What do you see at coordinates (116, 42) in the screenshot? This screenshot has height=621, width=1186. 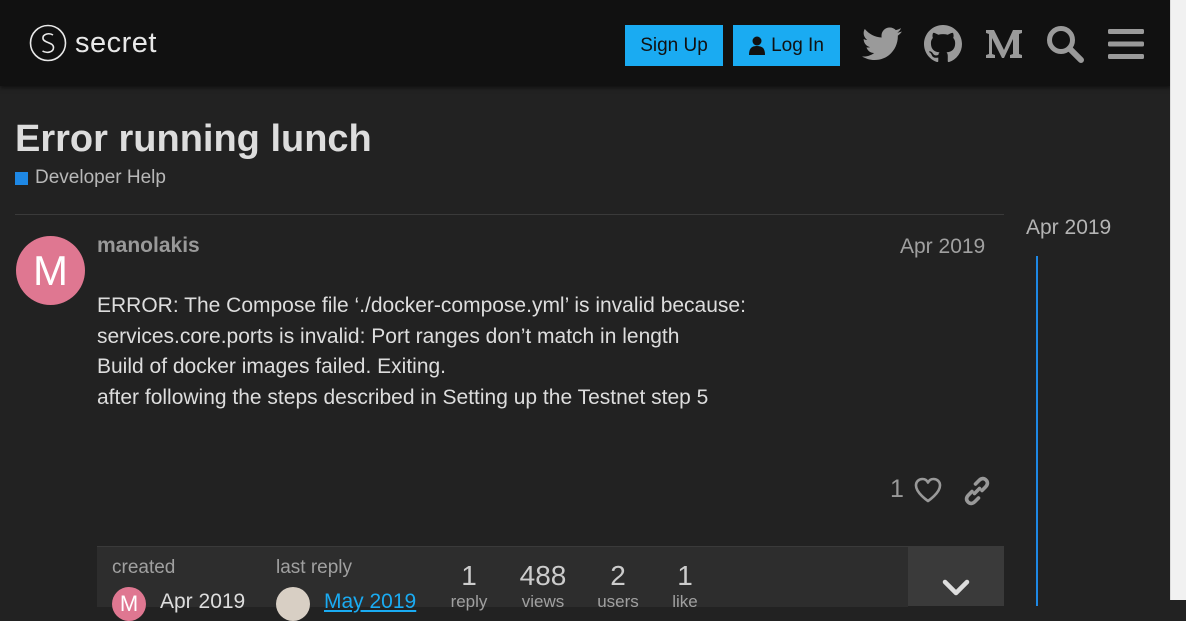 I see `logo-text: secret` at bounding box center [116, 42].